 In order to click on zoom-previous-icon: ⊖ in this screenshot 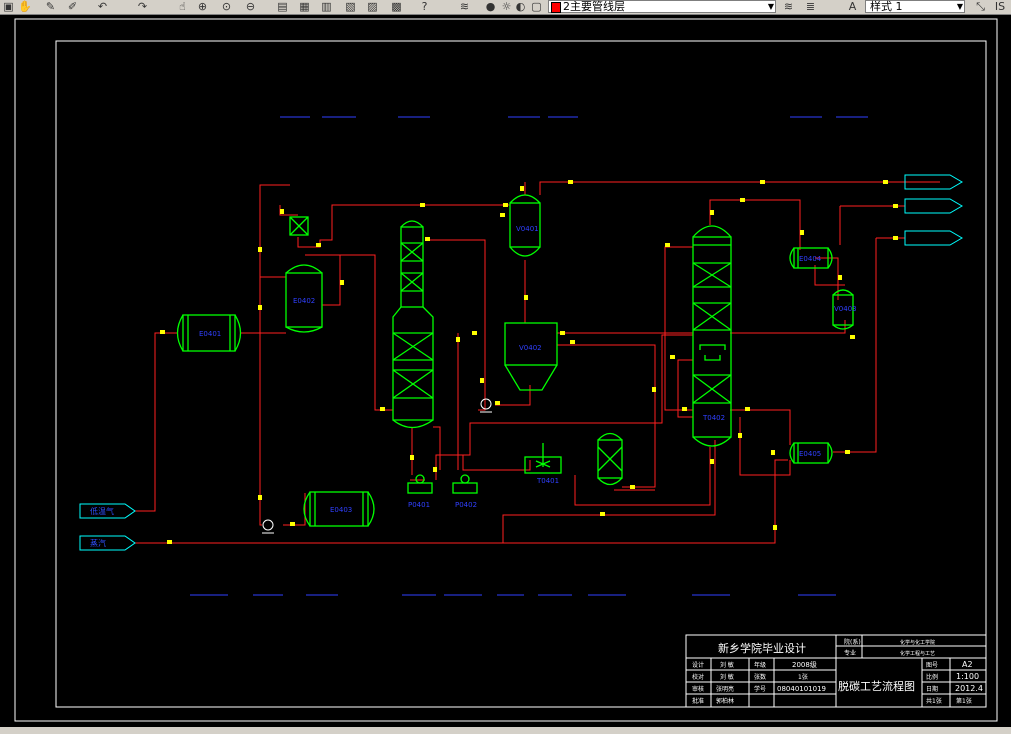, I will do `click(250, 6)`.